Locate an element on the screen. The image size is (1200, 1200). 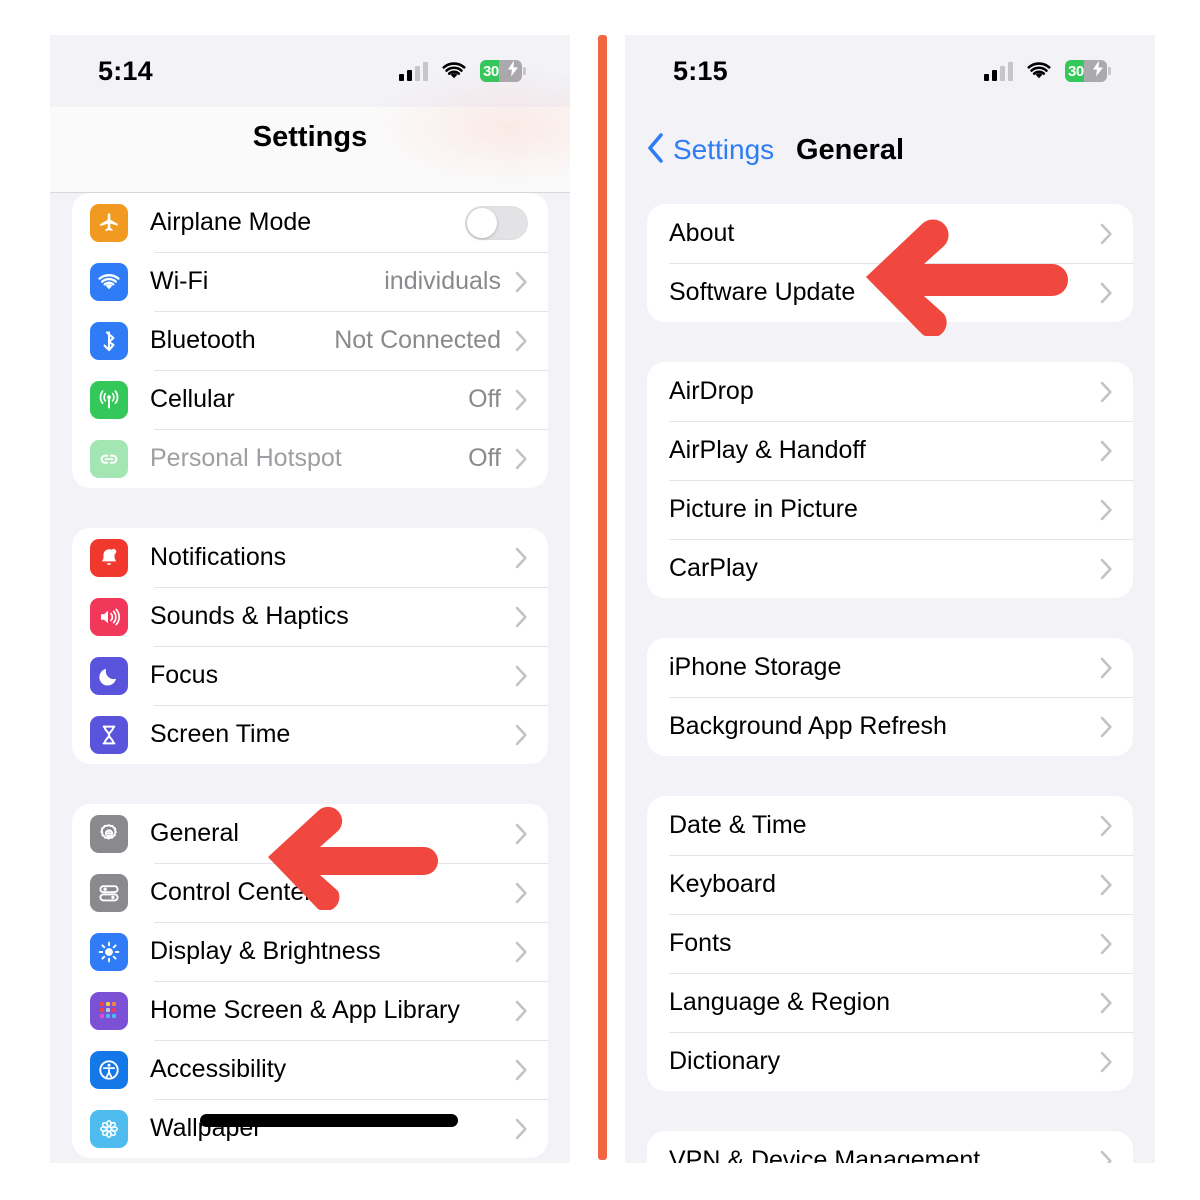
settings-row-label: Screen Time is located at coordinates (220, 734).